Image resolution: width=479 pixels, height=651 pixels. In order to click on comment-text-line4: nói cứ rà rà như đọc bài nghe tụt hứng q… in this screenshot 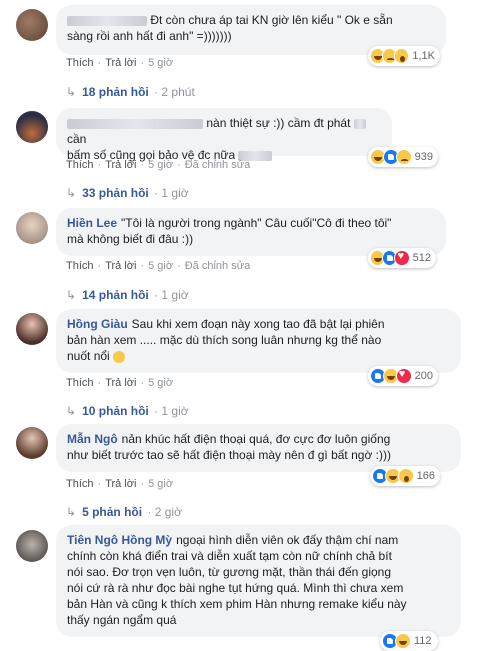, I will do `click(235, 588)`.